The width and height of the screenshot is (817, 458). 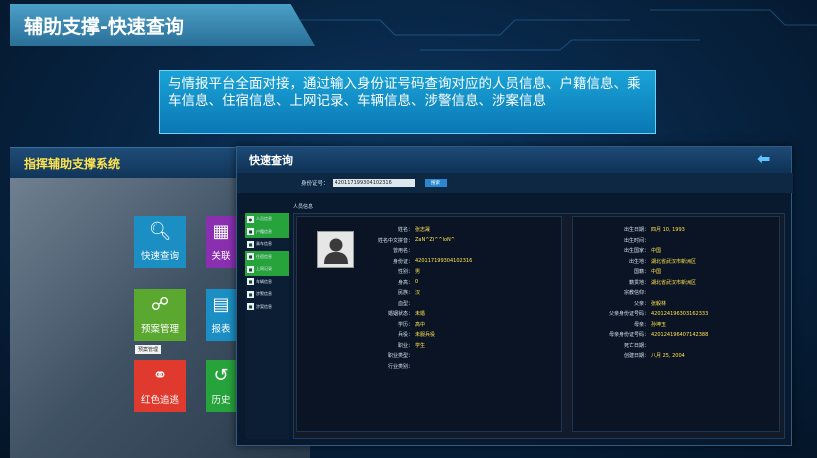 What do you see at coordinates (420, 345) in the screenshot?
I see `field-value: 学生` at bounding box center [420, 345].